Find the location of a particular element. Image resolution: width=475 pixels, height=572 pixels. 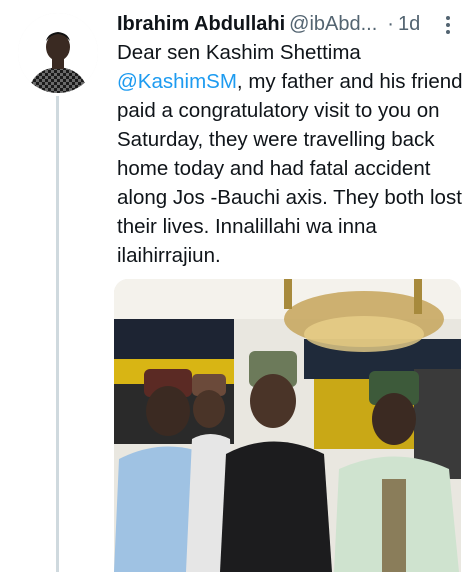

author-name: Ibrahim Abdullahi is located at coordinates (201, 24).